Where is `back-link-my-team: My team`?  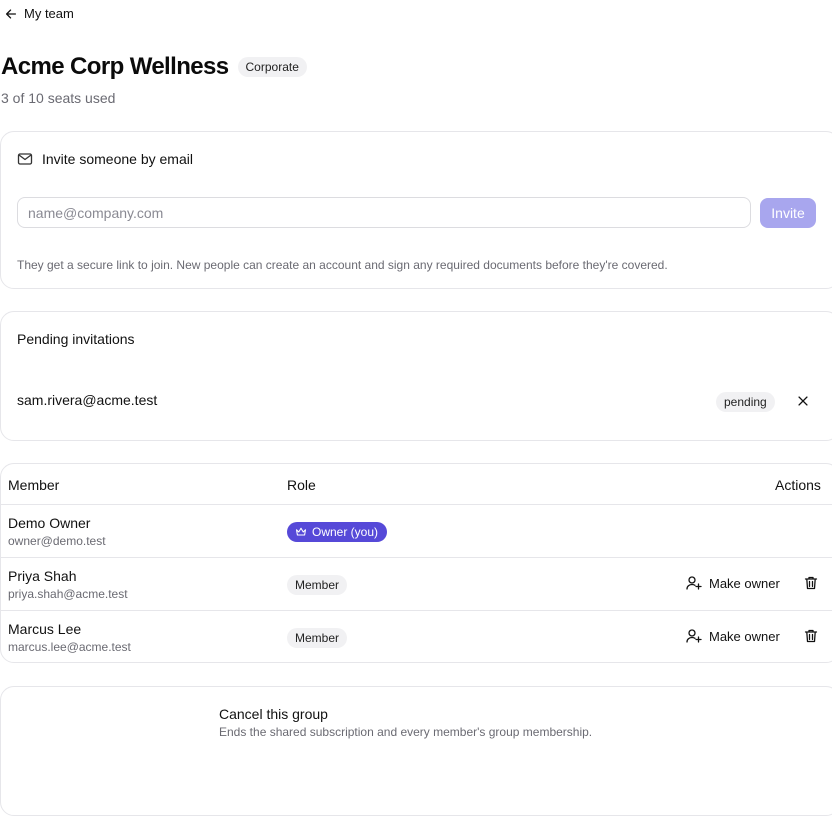 back-link-my-team: My team is located at coordinates (39, 13).